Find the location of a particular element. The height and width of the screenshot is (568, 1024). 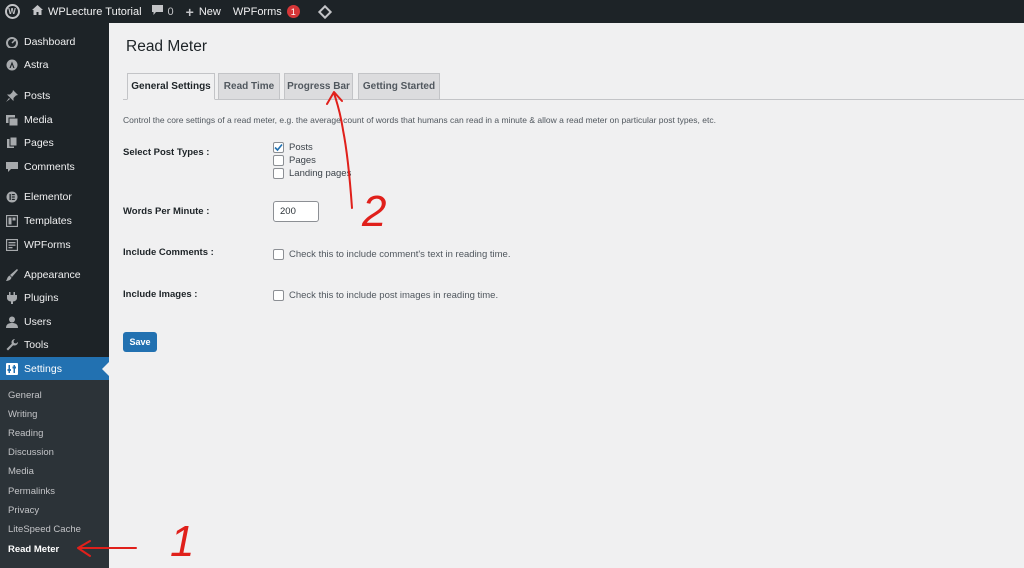

diamond-link is located at coordinates (321, 11).